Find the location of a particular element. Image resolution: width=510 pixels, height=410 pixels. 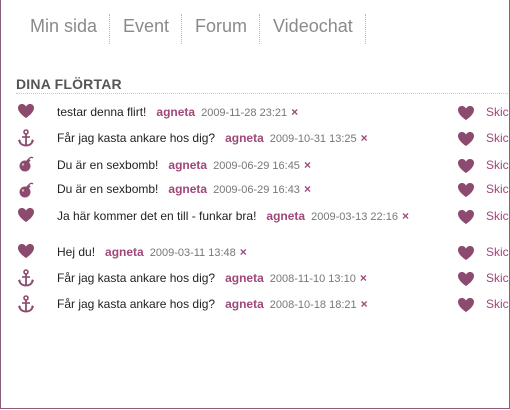

nav-item-videochat: Videochat is located at coordinates (313, 29).